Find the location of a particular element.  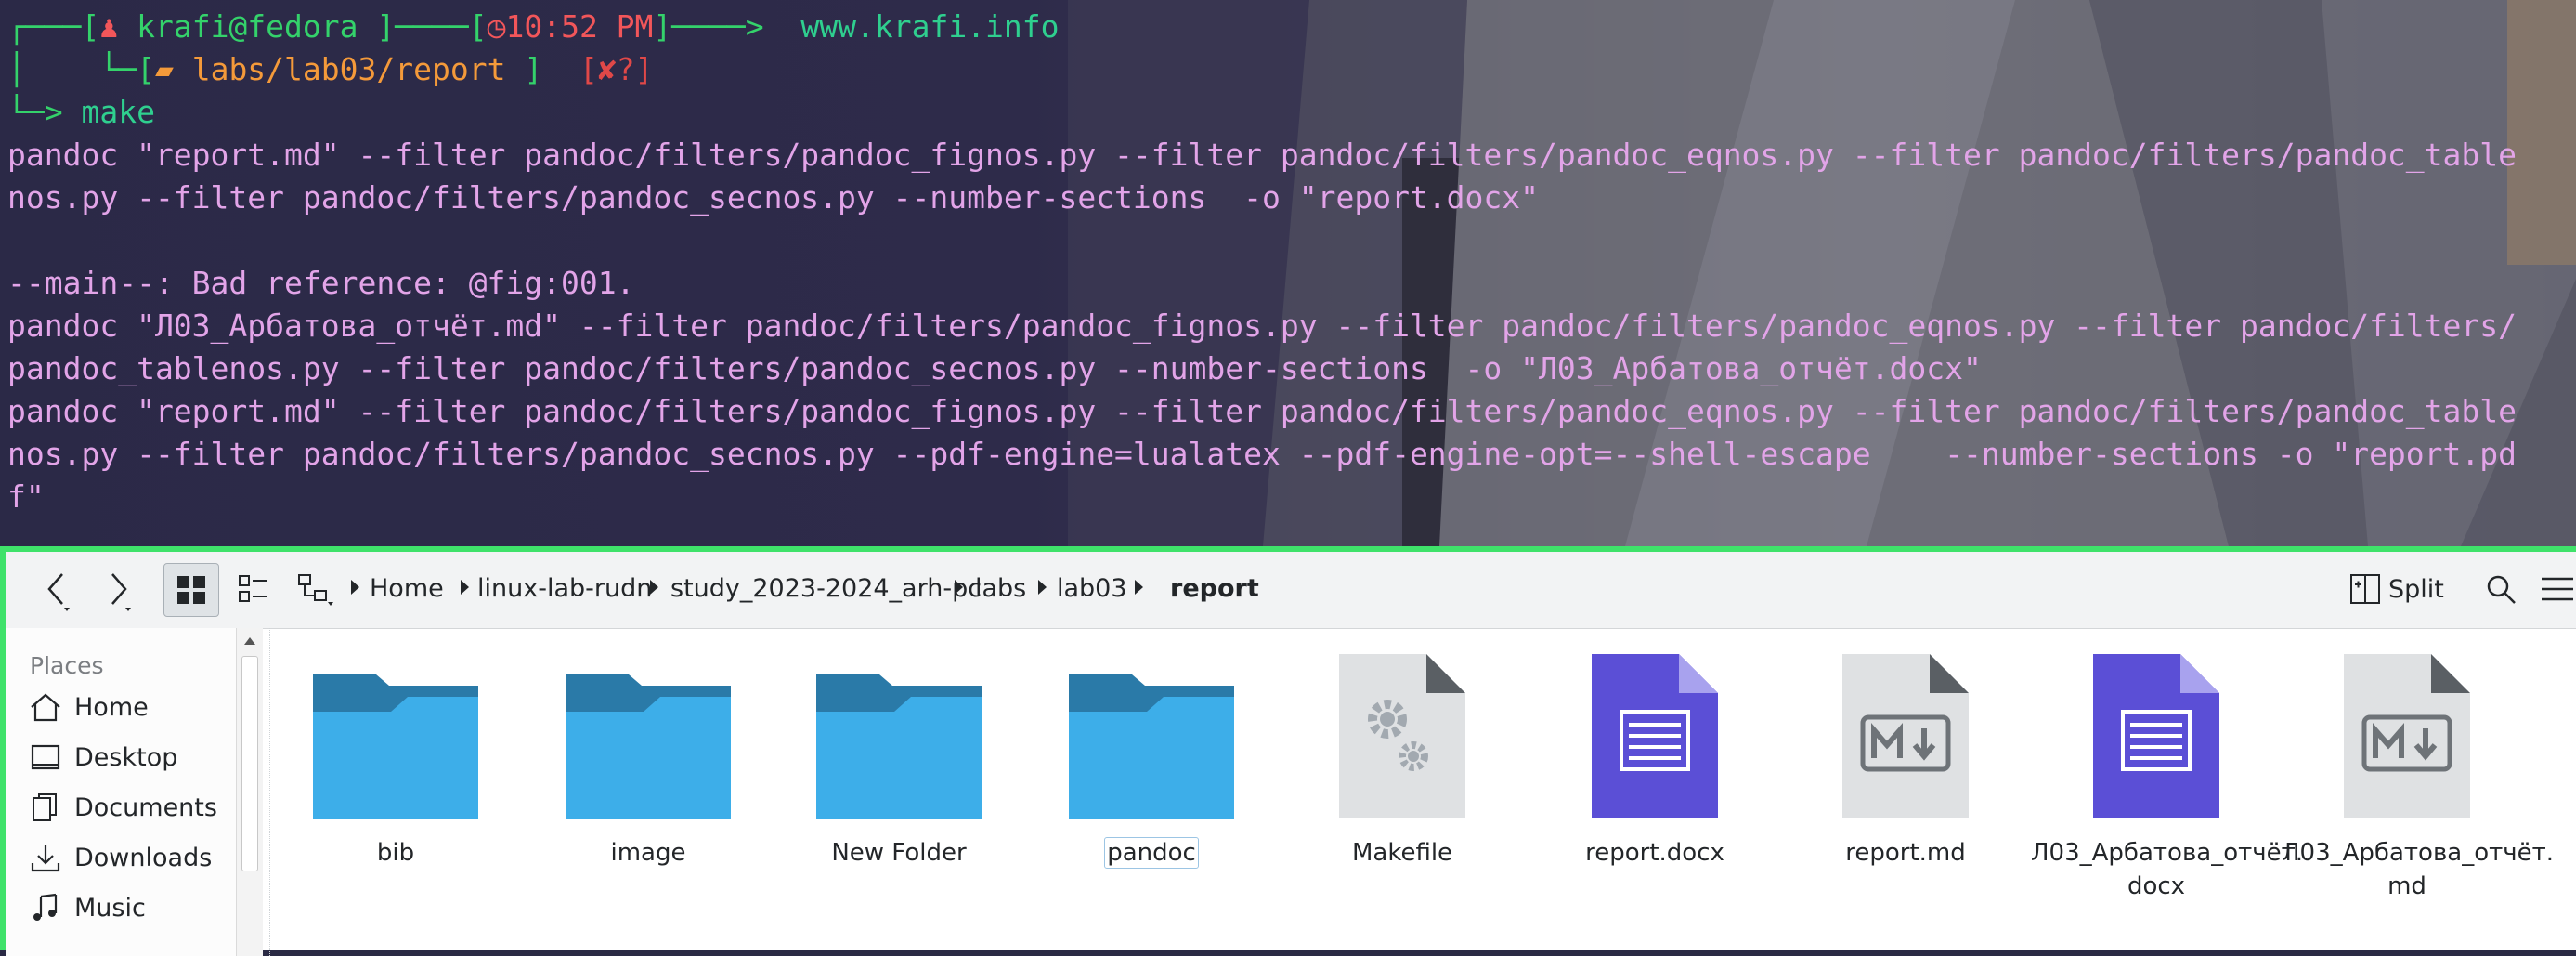

file-name: pandoc is located at coordinates (1151, 853).